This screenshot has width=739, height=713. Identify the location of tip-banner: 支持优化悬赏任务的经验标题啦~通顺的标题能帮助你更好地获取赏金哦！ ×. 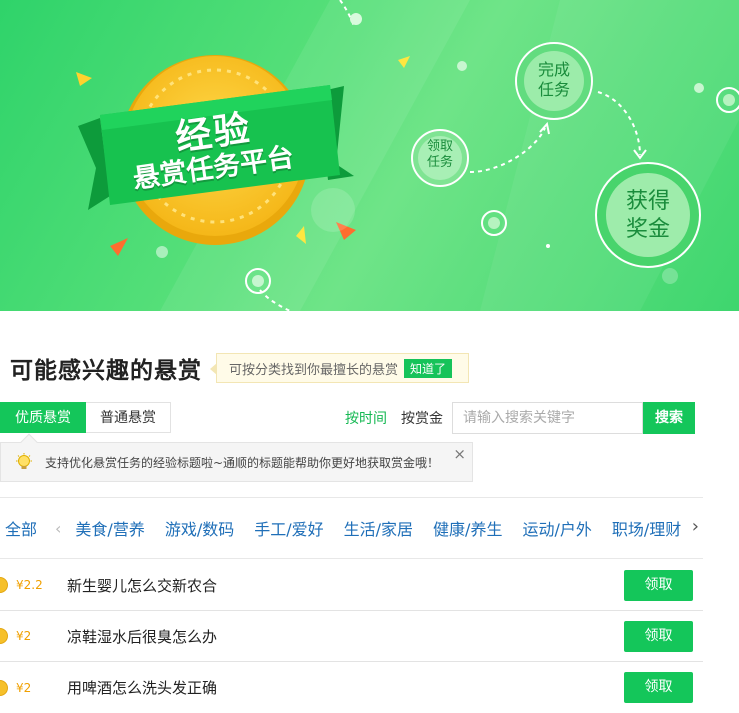
(236, 457).